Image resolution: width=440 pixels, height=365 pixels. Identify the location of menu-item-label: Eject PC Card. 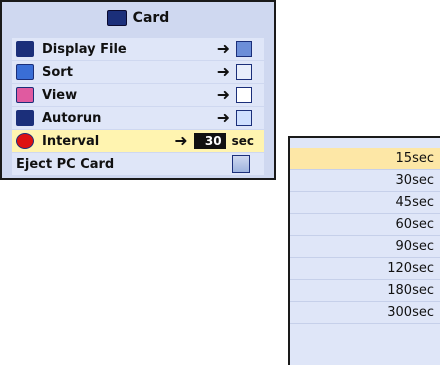
(65, 164).